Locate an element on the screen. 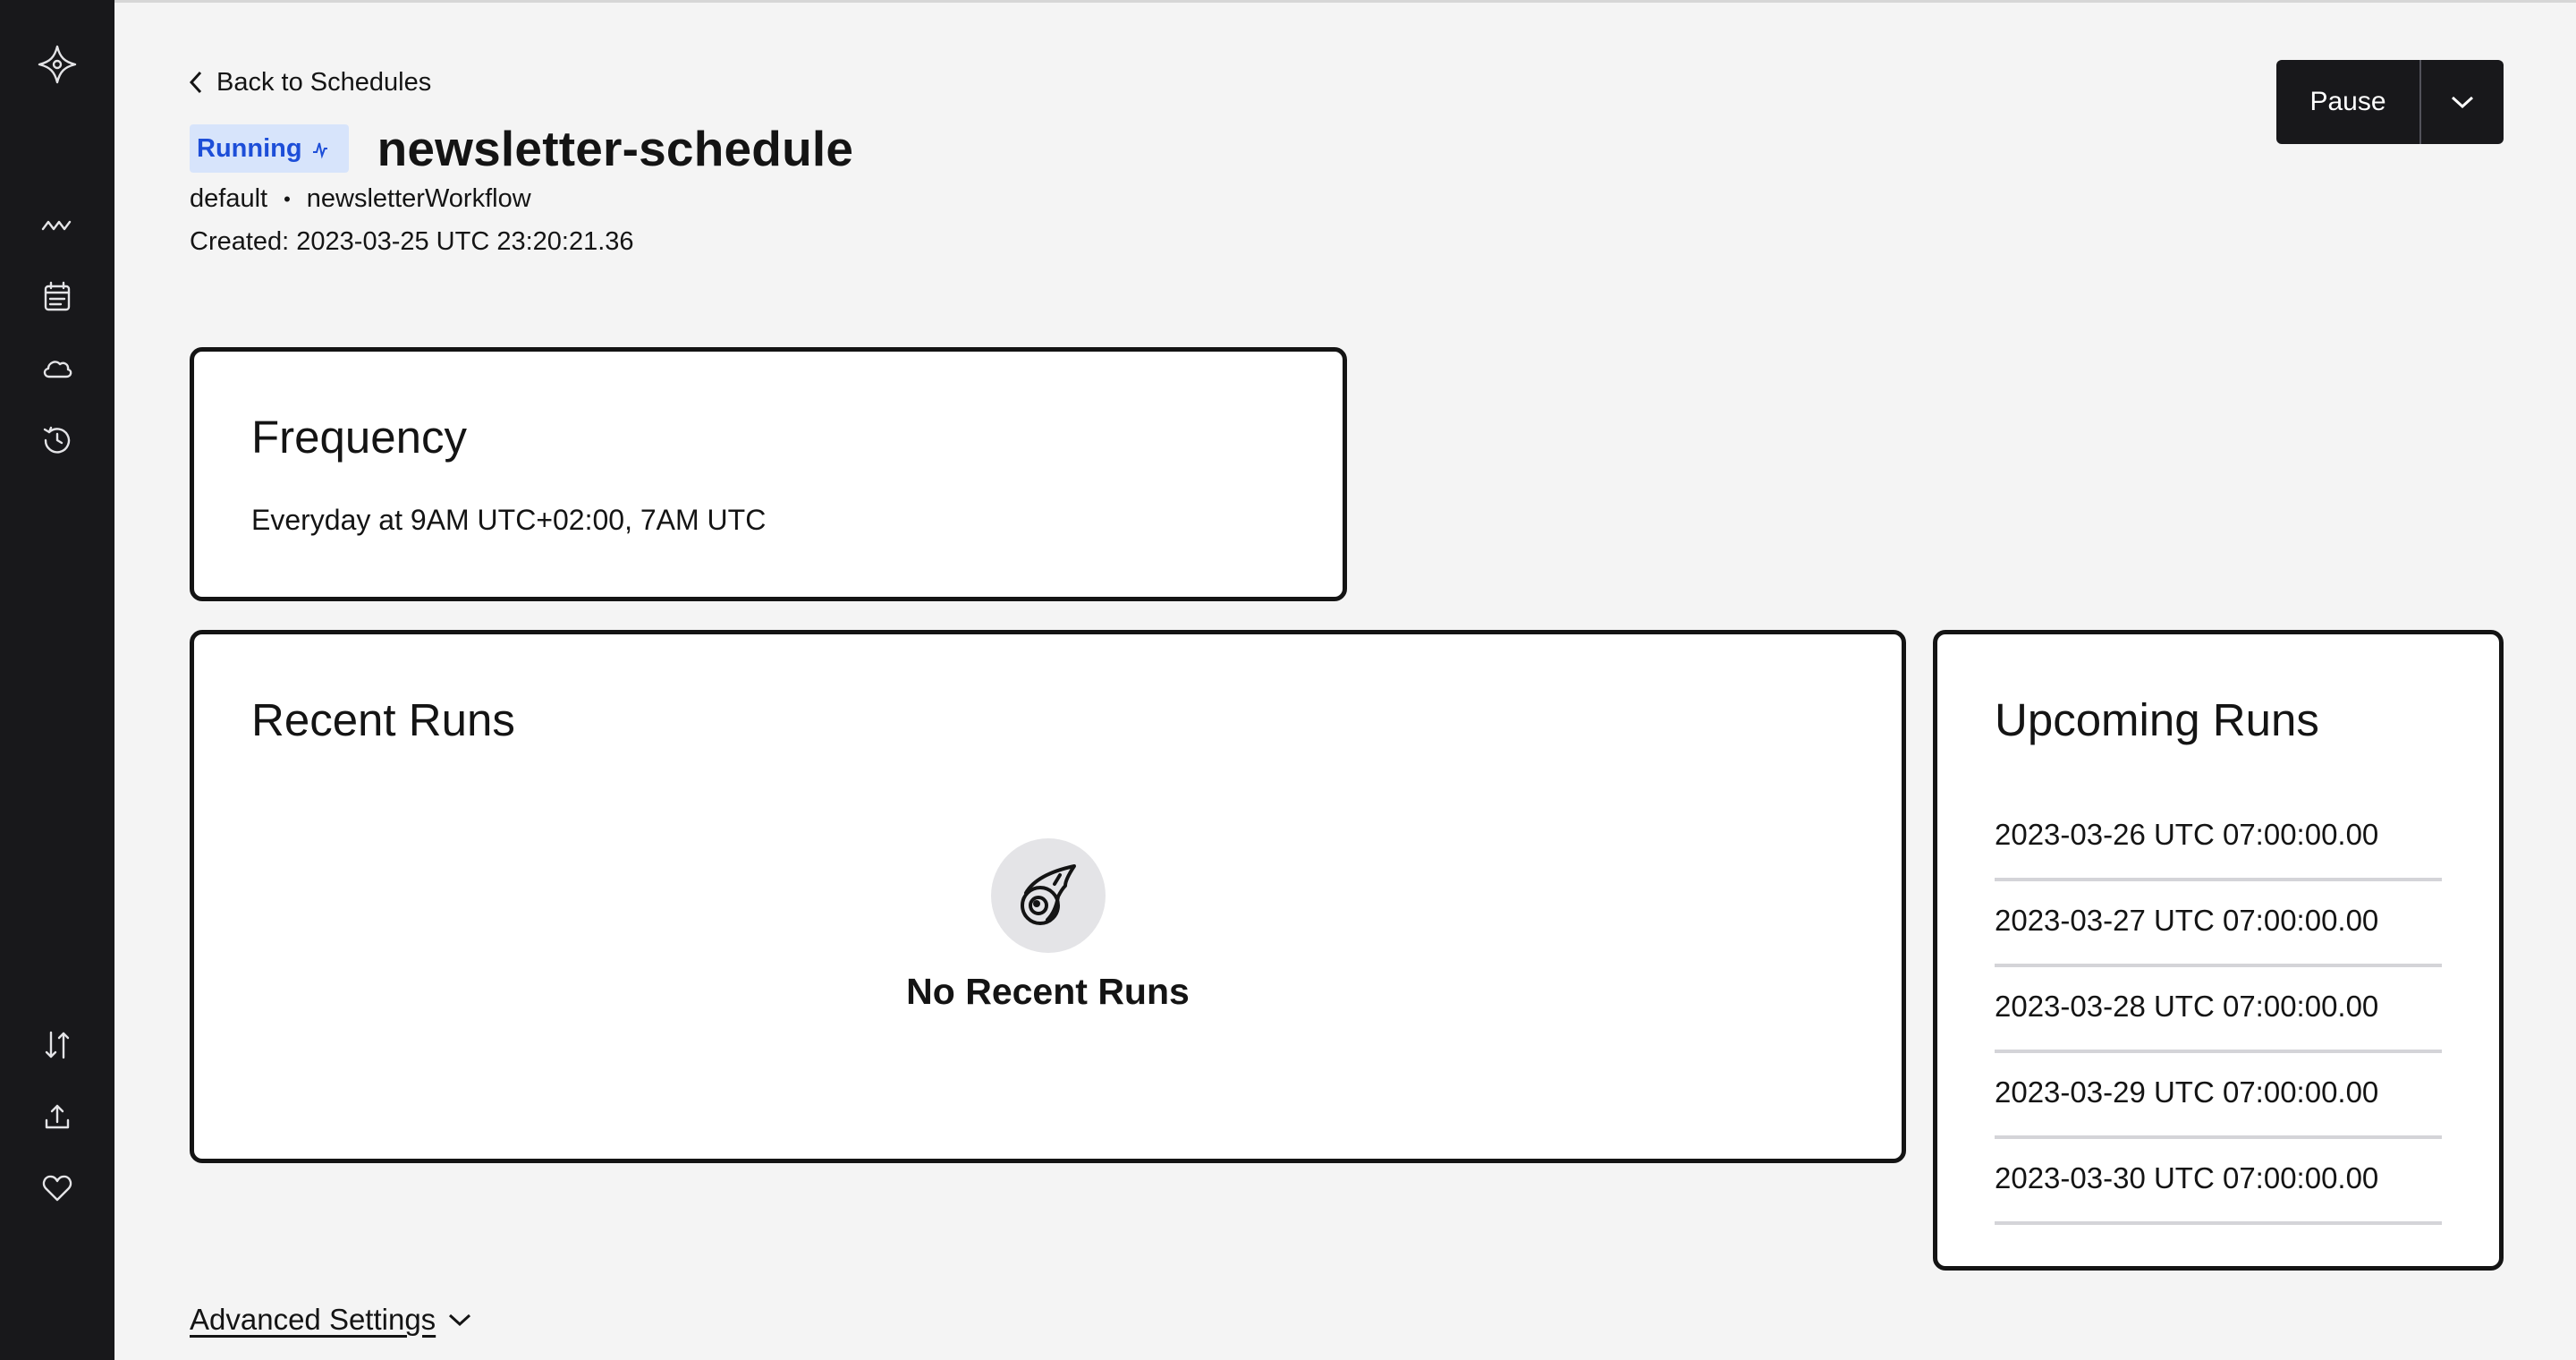 This screenshot has width=2576, height=1360. frequency-heading: Frequency is located at coordinates (359, 437).